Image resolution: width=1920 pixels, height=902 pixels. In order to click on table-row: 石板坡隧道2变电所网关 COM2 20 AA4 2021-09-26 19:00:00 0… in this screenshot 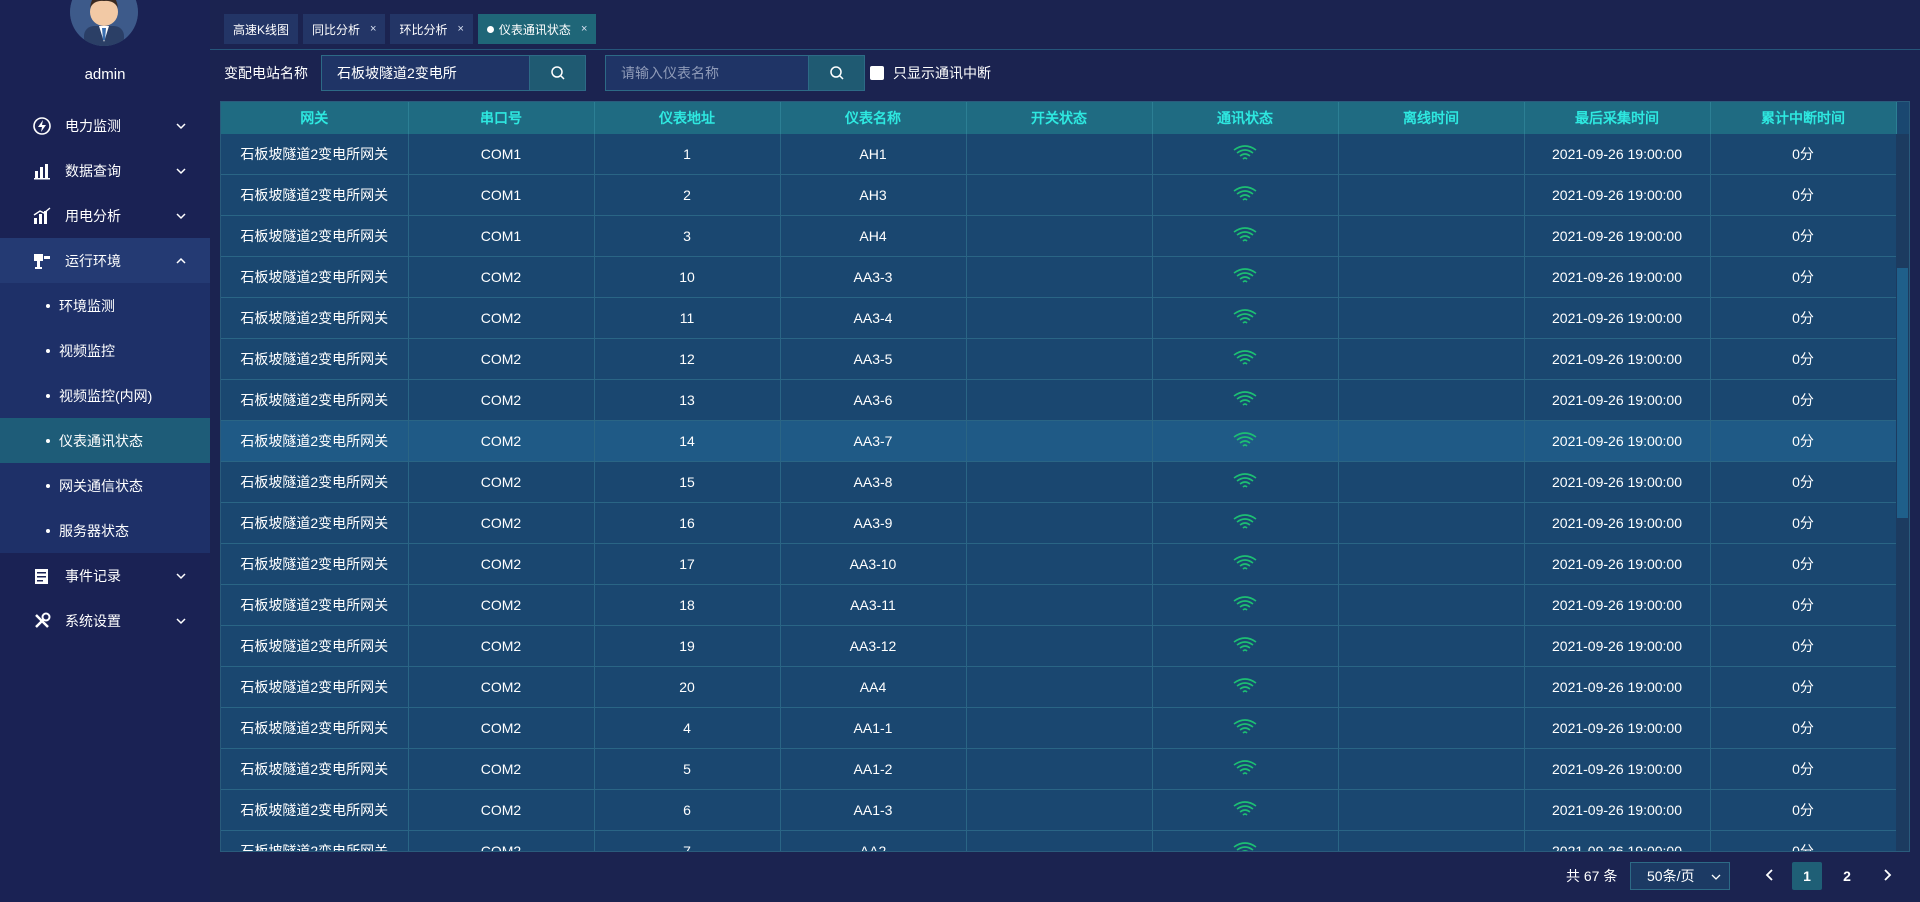, I will do `click(1059, 687)`.